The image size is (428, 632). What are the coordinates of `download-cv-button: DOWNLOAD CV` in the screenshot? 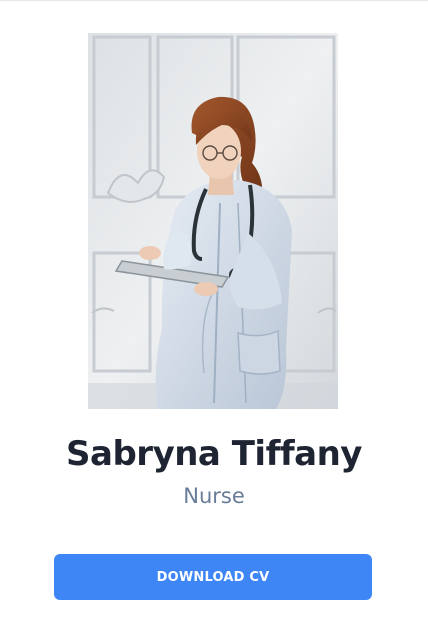 It's located at (213, 577).